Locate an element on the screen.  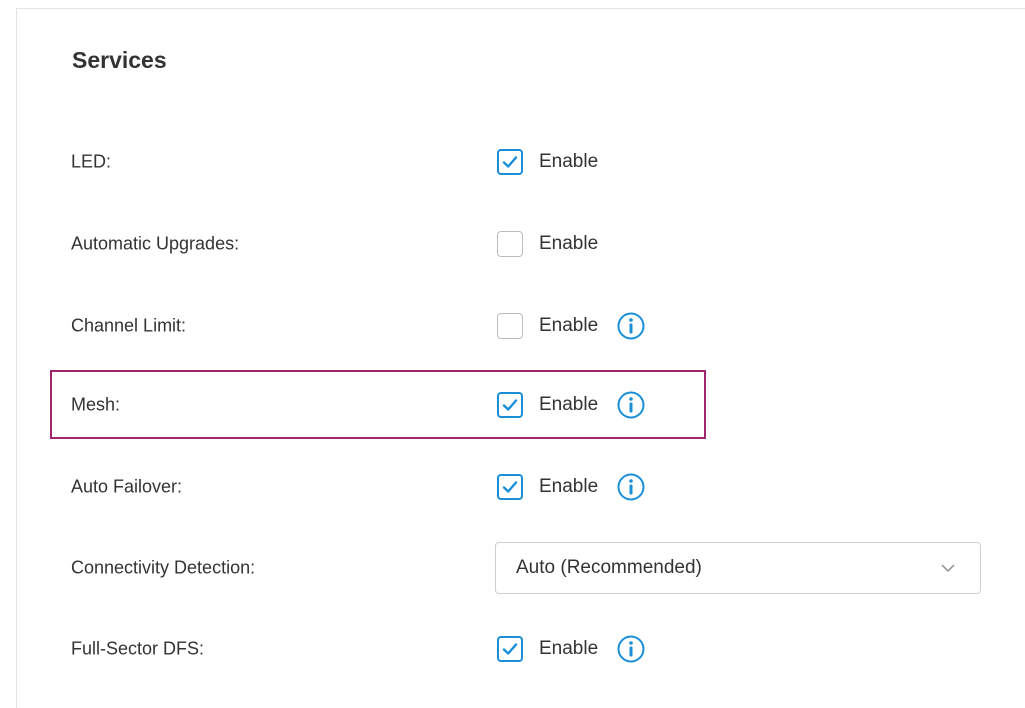
full-sector-dfs-enable-label: Enable is located at coordinates (569, 648).